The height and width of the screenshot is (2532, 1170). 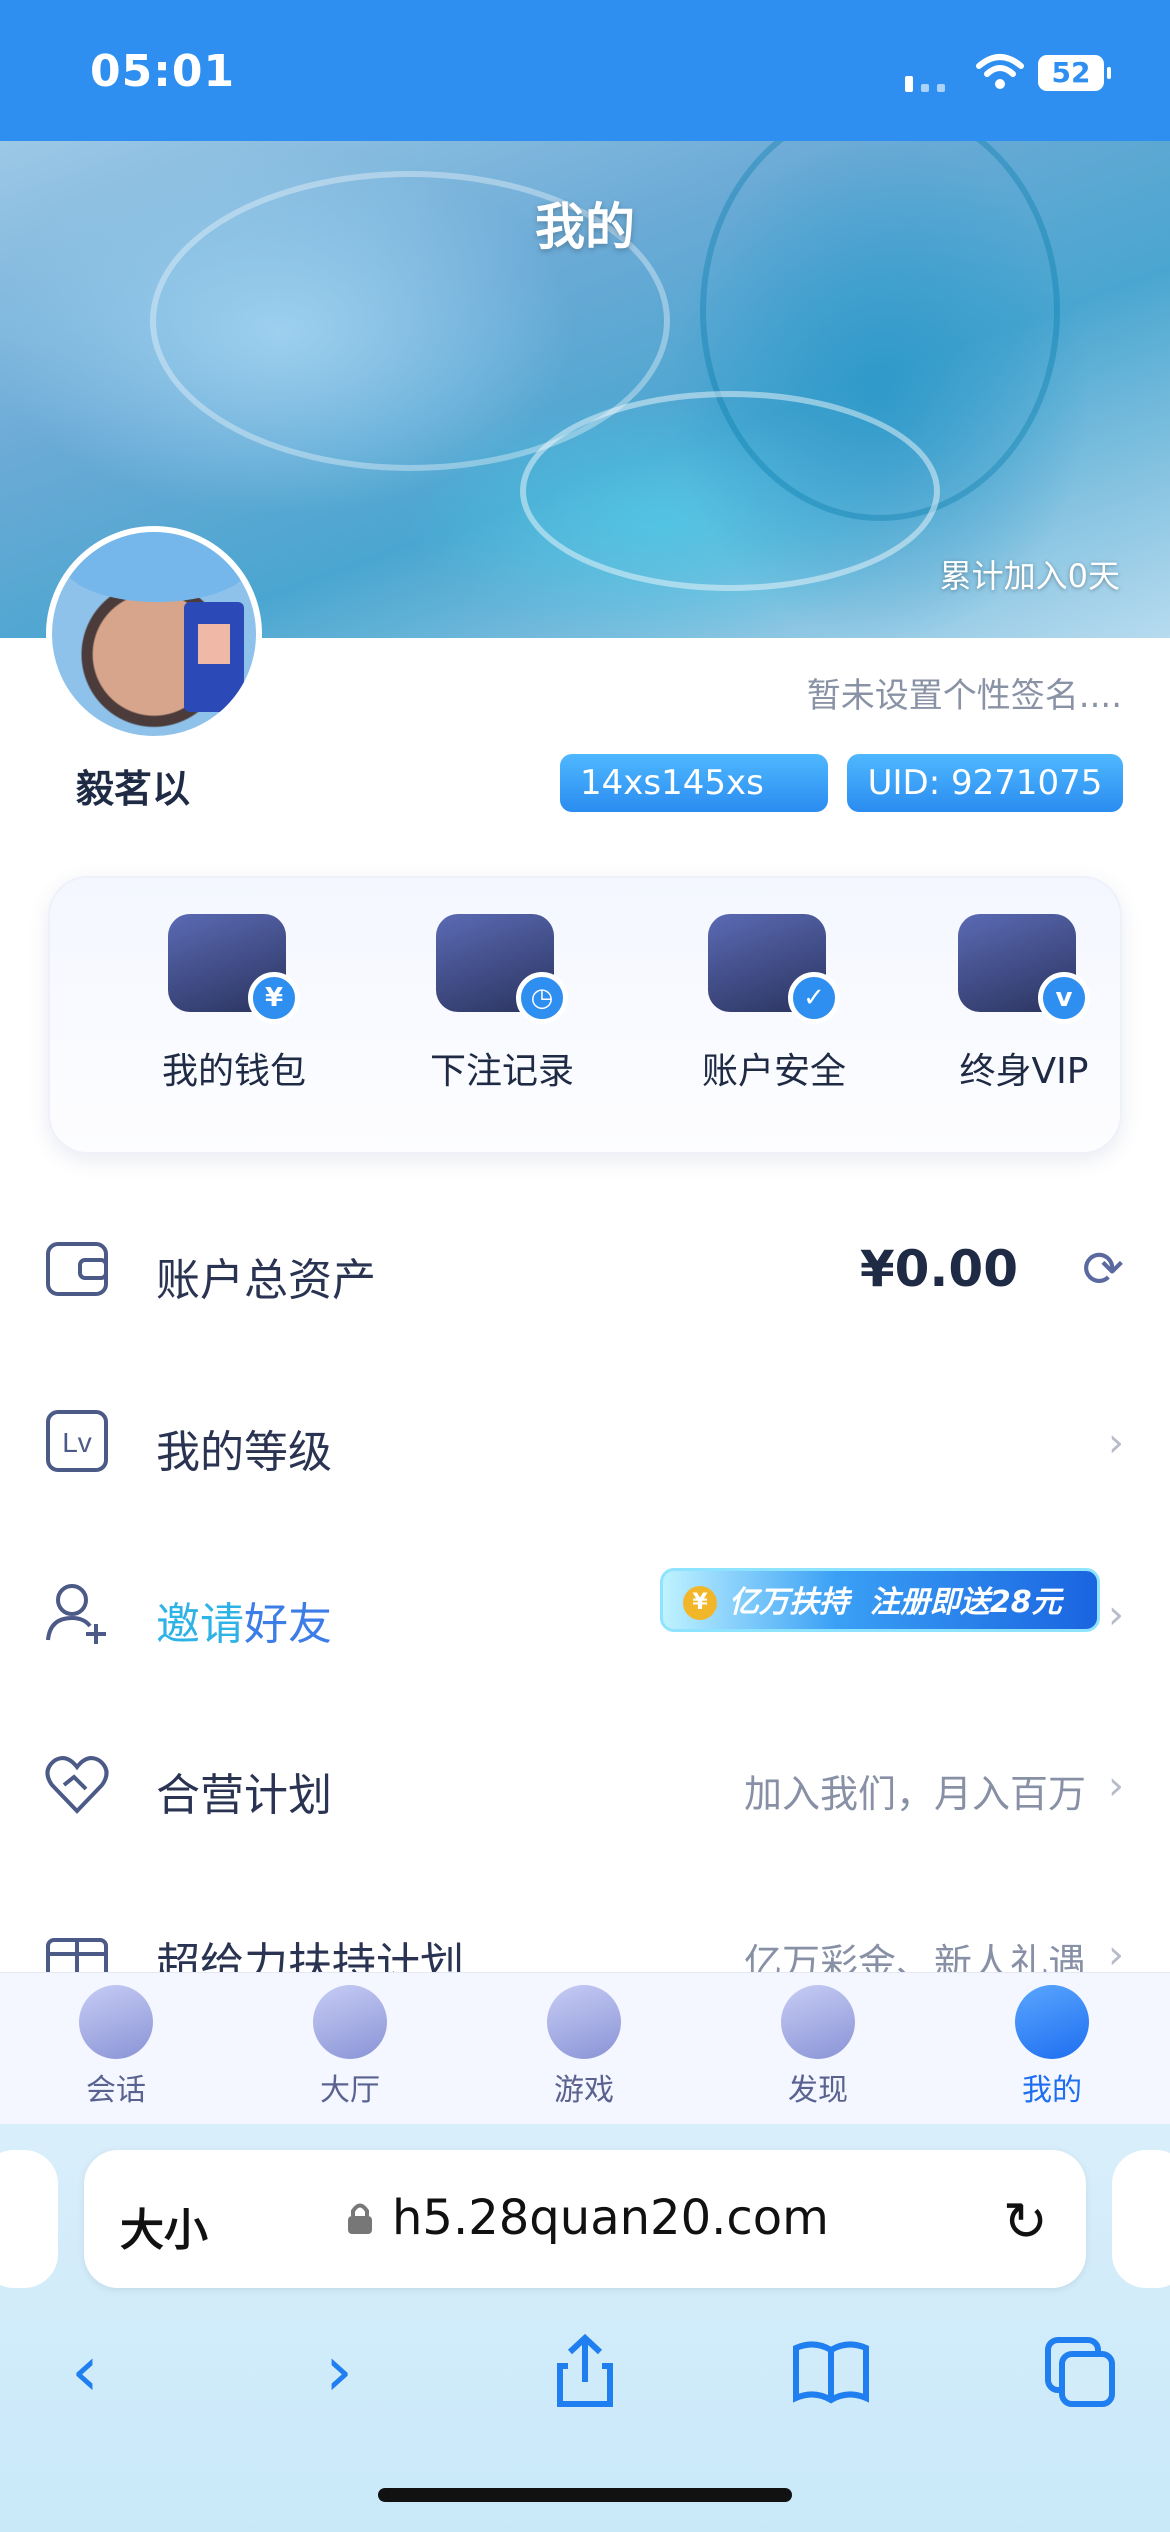 What do you see at coordinates (914, 1956) in the screenshot?
I see `support-hint: 亿万彩金、新人礼遇` at bounding box center [914, 1956].